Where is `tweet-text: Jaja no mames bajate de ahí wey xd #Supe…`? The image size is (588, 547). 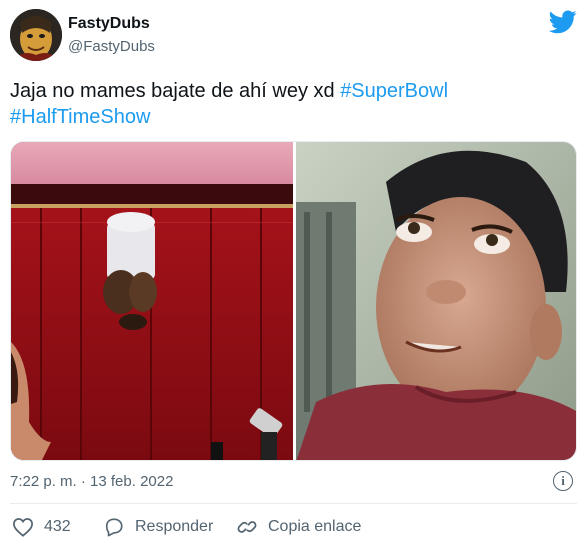 tweet-text: Jaja no mames bajate de ahí wey xd #Supe… is located at coordinates (290, 104).